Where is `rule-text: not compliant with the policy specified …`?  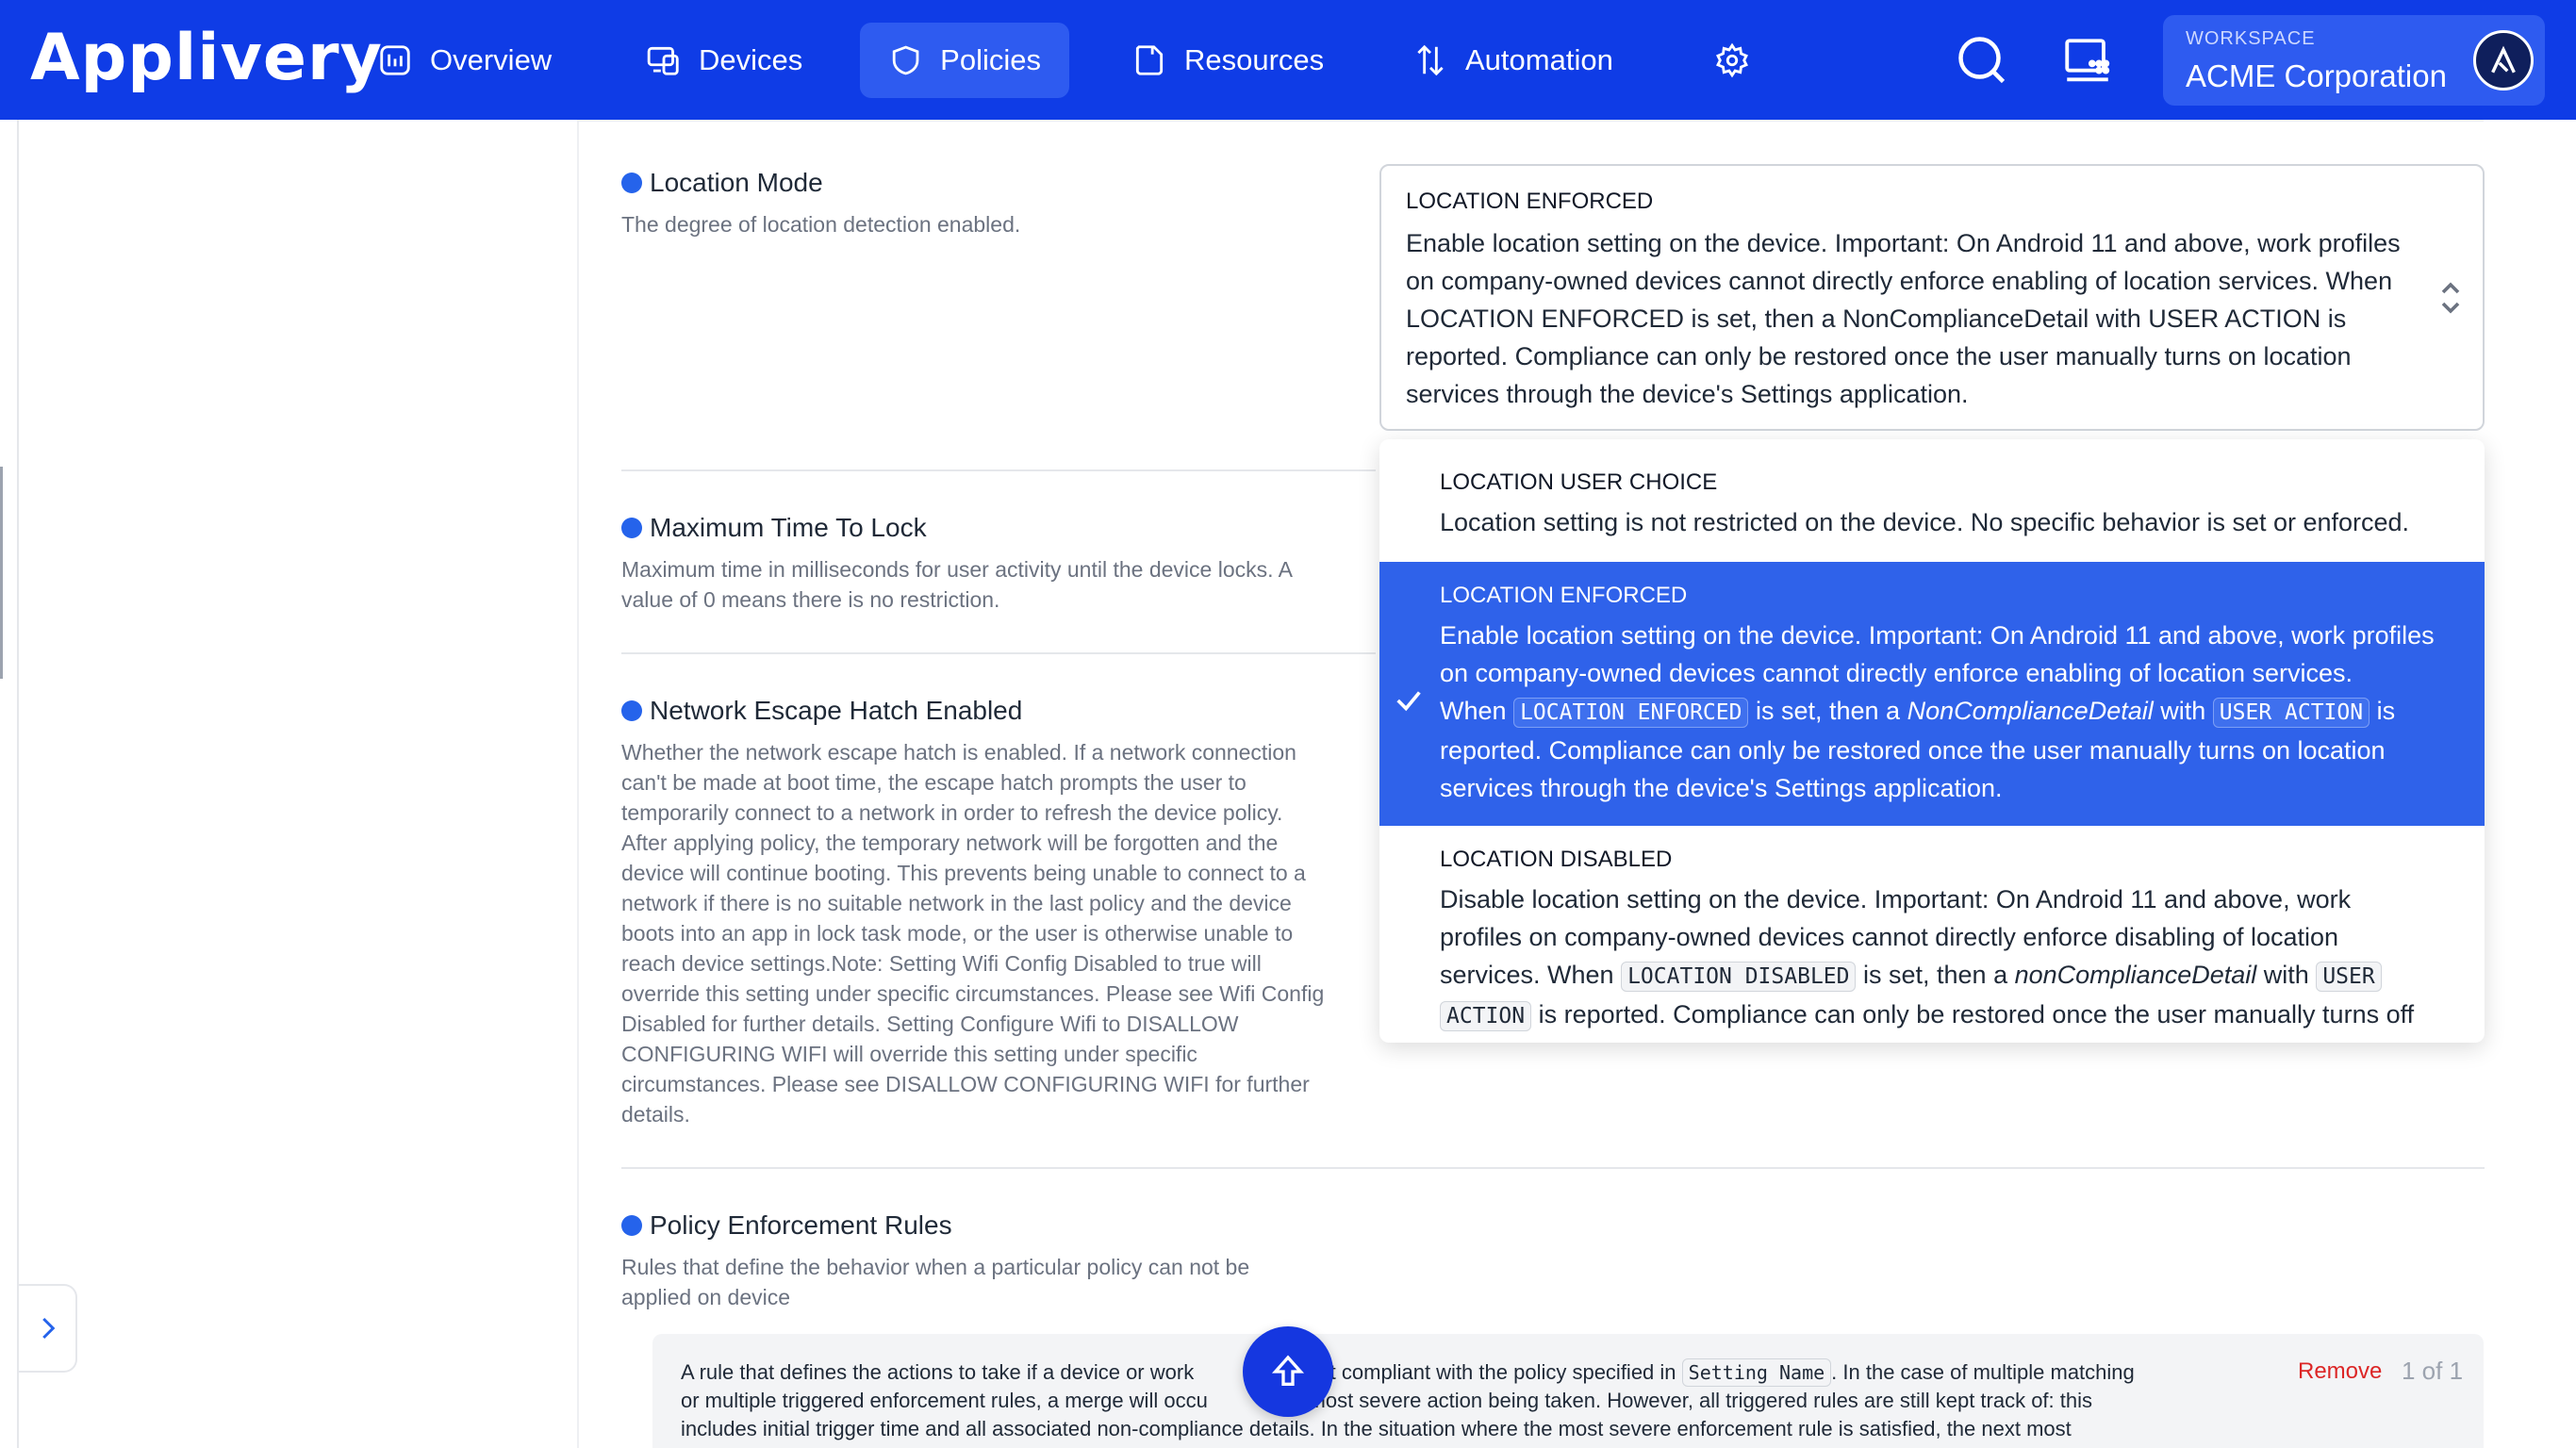 rule-text: not compliant with the policy specified … is located at coordinates (1491, 1372).